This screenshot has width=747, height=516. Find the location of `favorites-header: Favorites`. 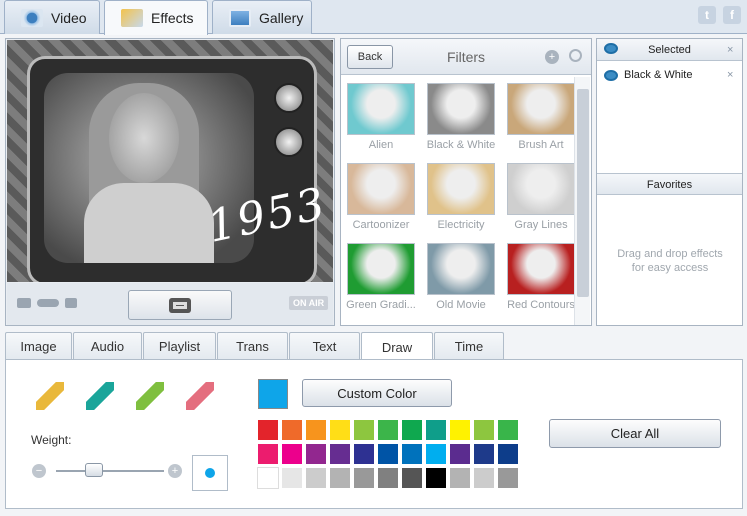

favorites-header: Favorites is located at coordinates (669, 184).